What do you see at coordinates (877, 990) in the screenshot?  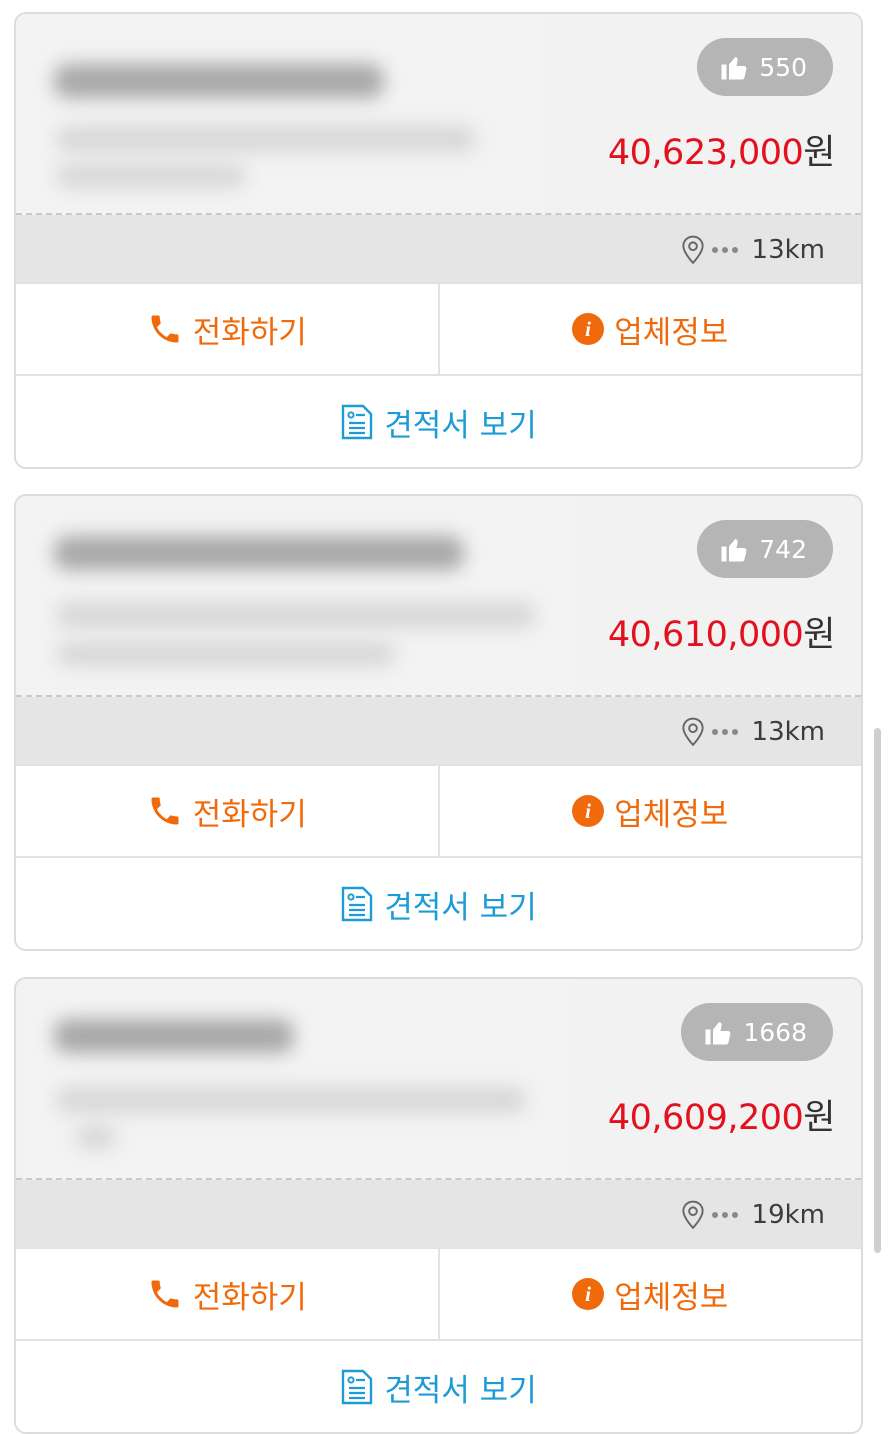 I see `scrollbar` at bounding box center [877, 990].